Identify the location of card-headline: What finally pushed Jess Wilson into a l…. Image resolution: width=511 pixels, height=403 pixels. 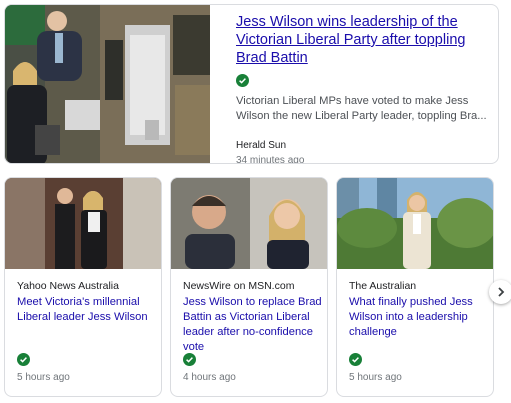
(419, 317).